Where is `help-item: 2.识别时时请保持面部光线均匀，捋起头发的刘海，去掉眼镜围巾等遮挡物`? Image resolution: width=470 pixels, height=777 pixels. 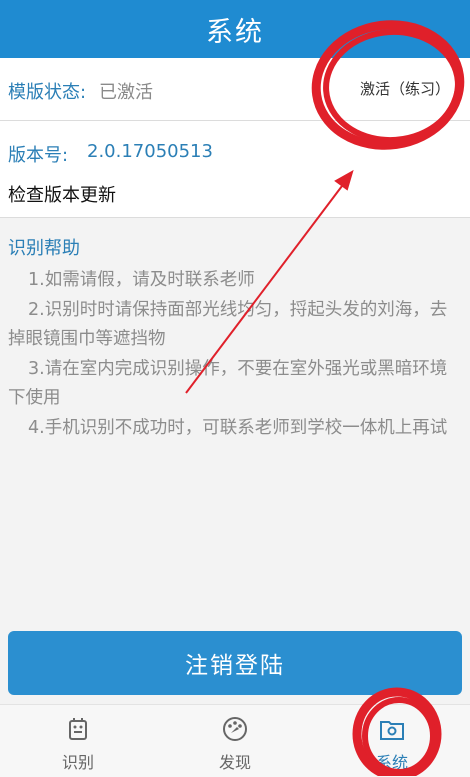 help-item: 2.识别时时请保持面部光线均匀，捋起头发的刘海，去掉眼镜围巾等遮挡物 is located at coordinates (228, 324).